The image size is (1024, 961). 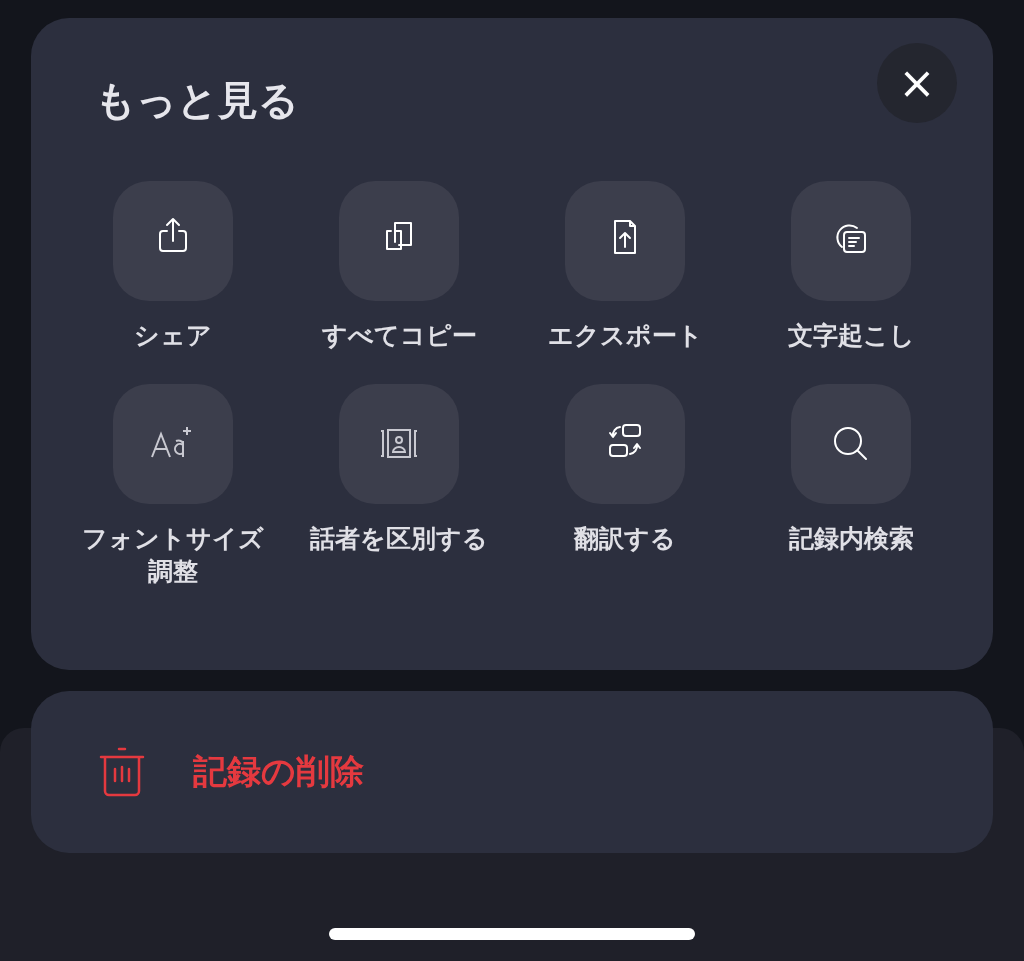 I want to click on action-label: 翻訳する, so click(x=625, y=538).